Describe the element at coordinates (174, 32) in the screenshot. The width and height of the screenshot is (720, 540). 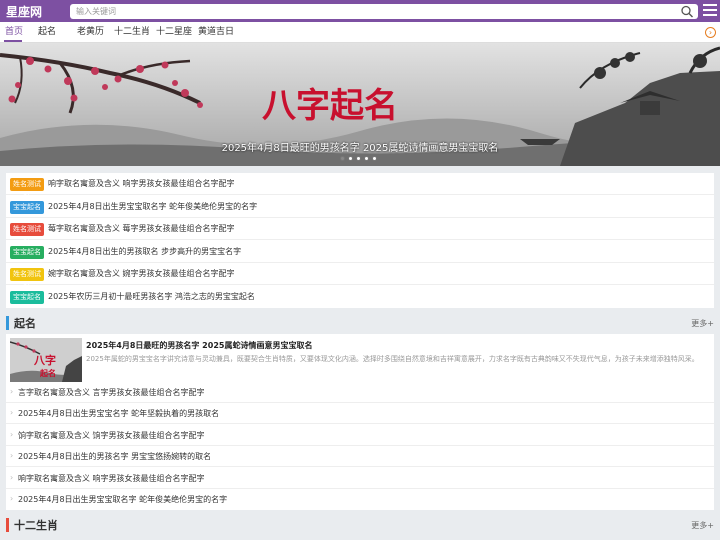
I see `nav-item-constellations: 十二星座` at that location.